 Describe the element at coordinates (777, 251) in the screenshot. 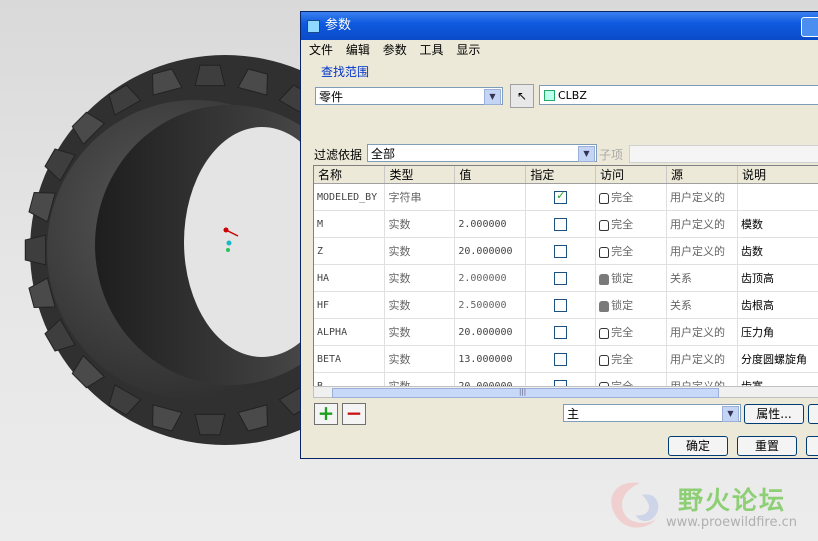

I see `param-description: 齿数` at that location.